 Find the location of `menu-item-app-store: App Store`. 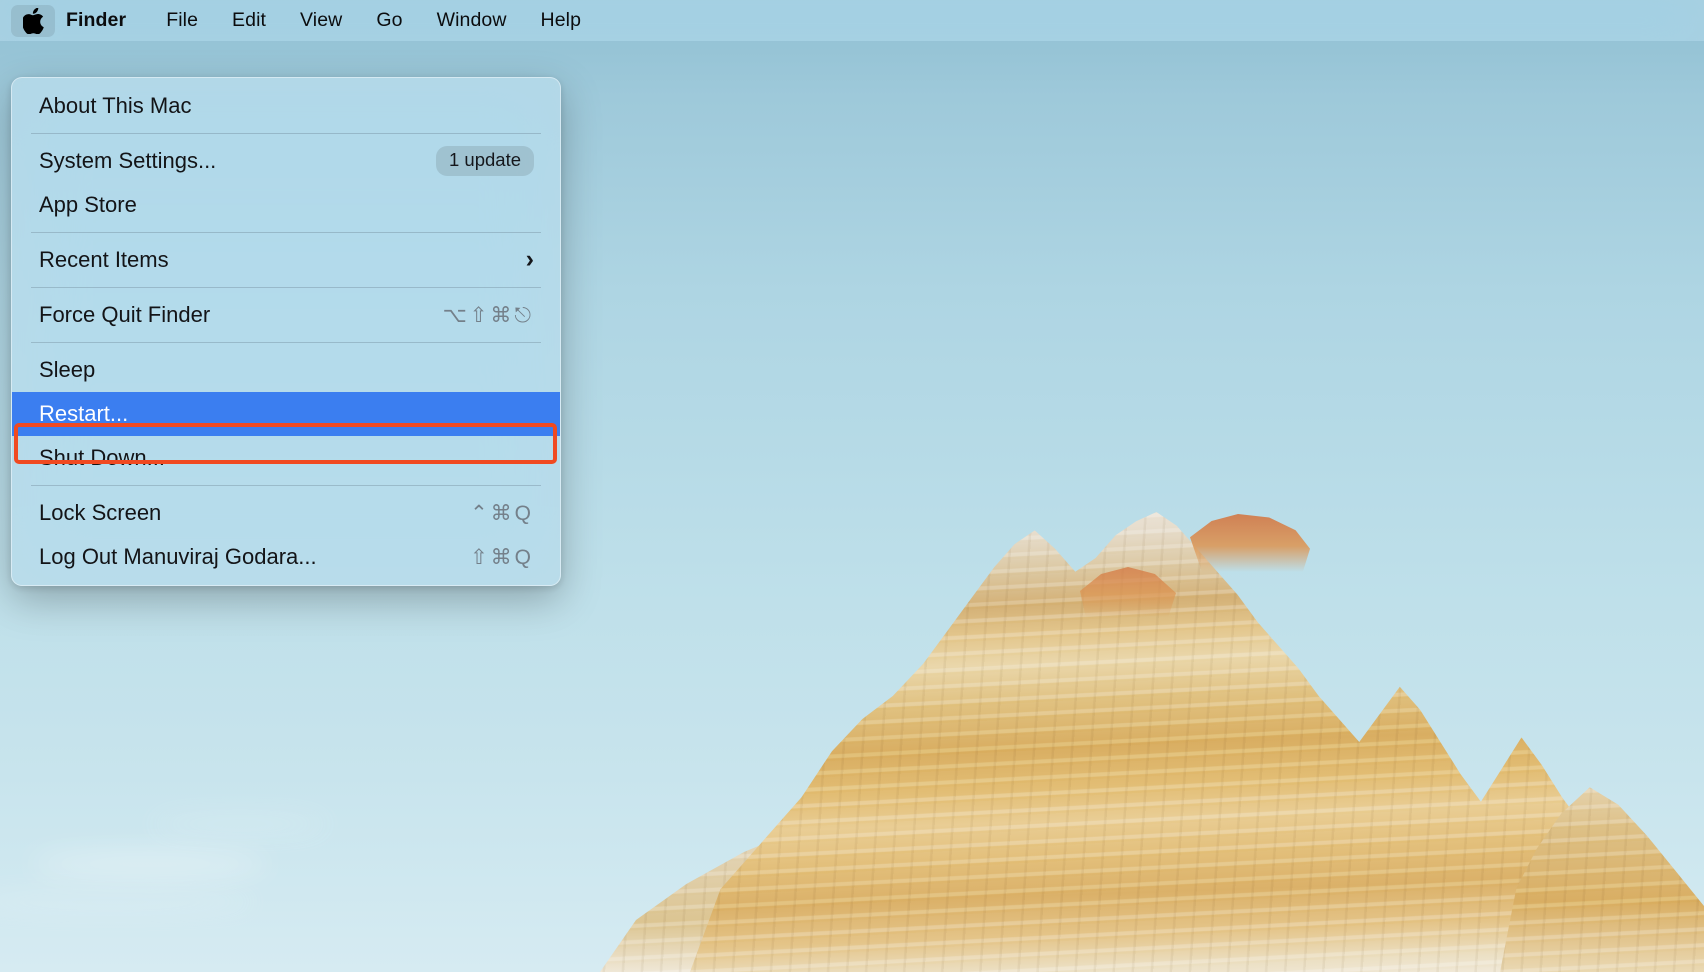

menu-item-app-store: App Store is located at coordinates (286, 205).